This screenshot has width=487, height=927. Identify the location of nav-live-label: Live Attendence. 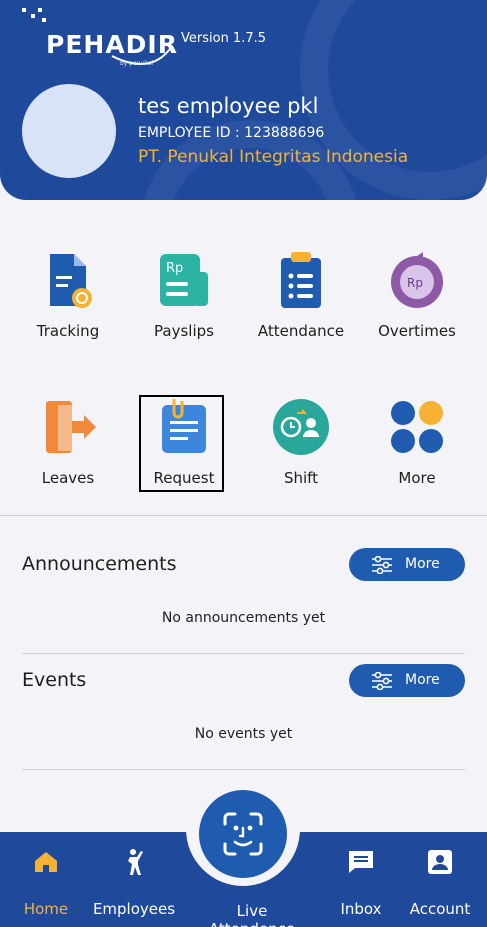
(252, 914).